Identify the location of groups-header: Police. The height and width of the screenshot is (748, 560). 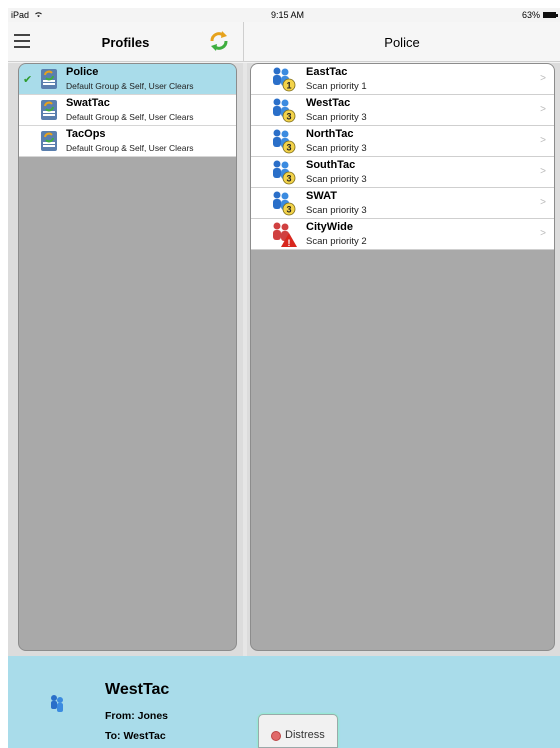
(402, 42).